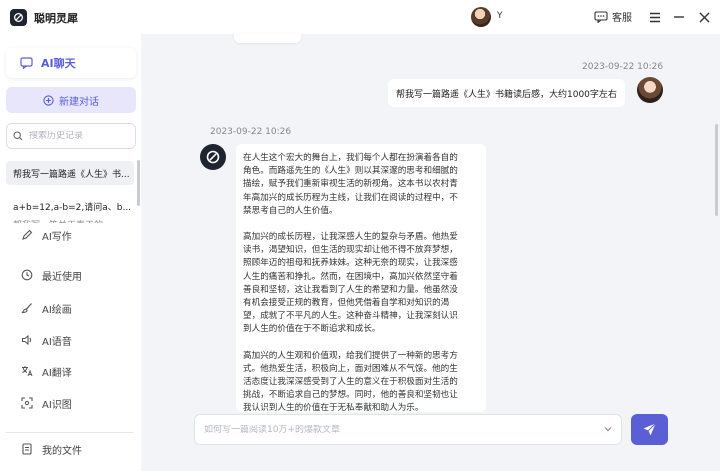 Image resolution: width=720 pixels, height=471 pixels. I want to click on message-composer, so click(408, 429).